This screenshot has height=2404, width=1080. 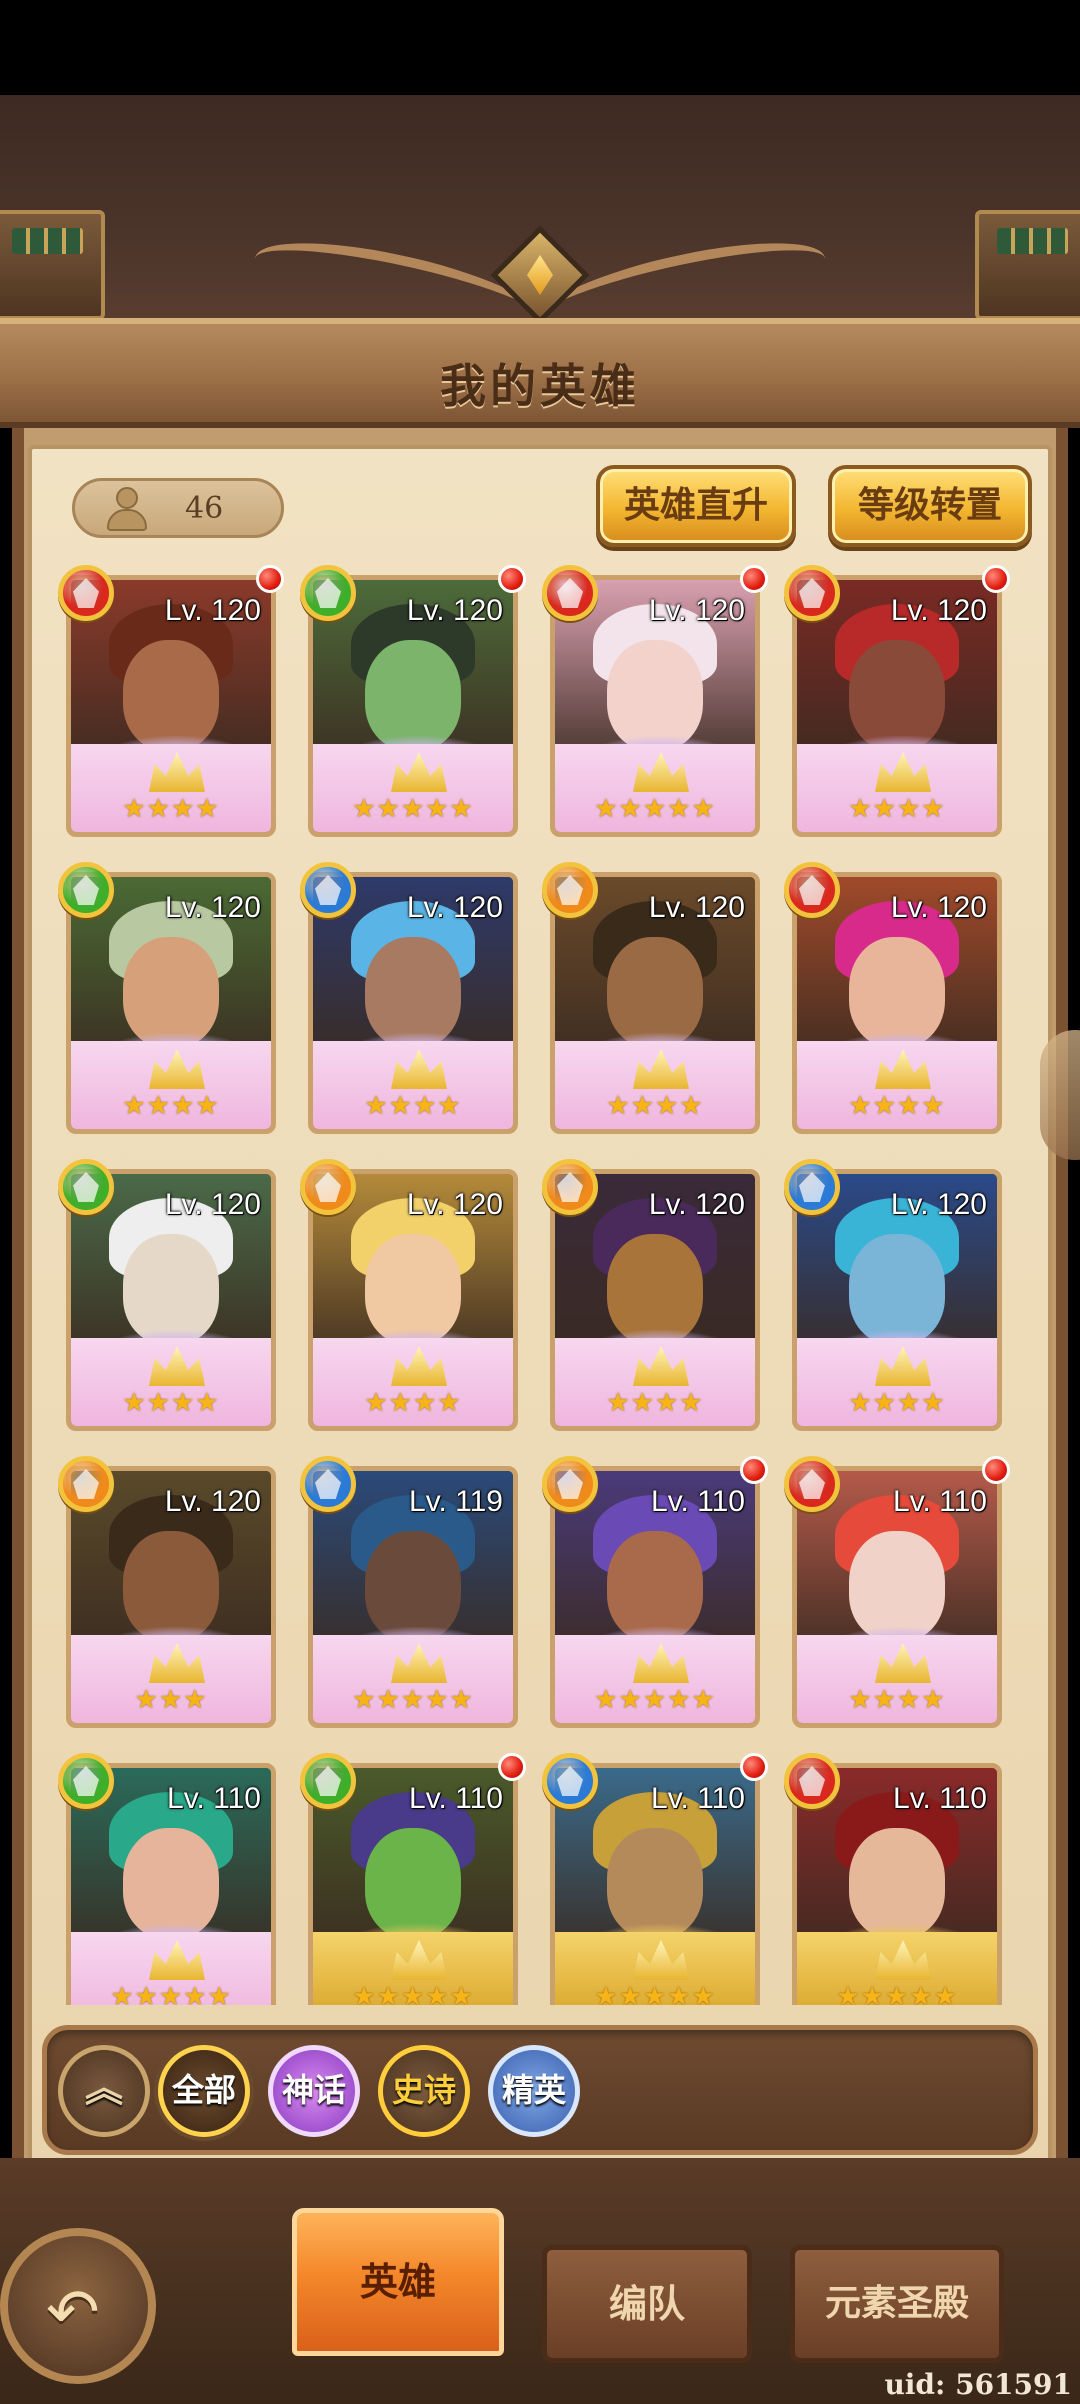 I want to click on filter-mythic-button: 神话, so click(x=314, y=2091).